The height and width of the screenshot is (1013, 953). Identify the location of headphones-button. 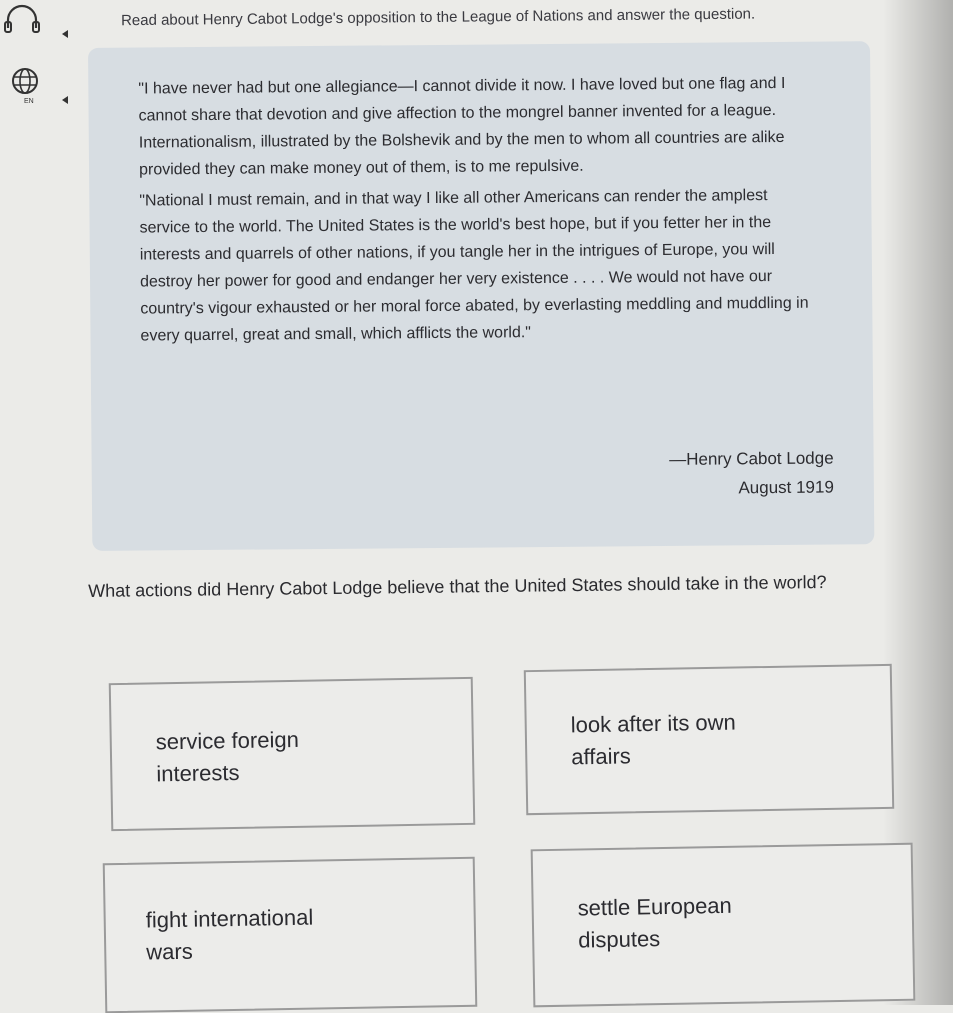
(37, 22).